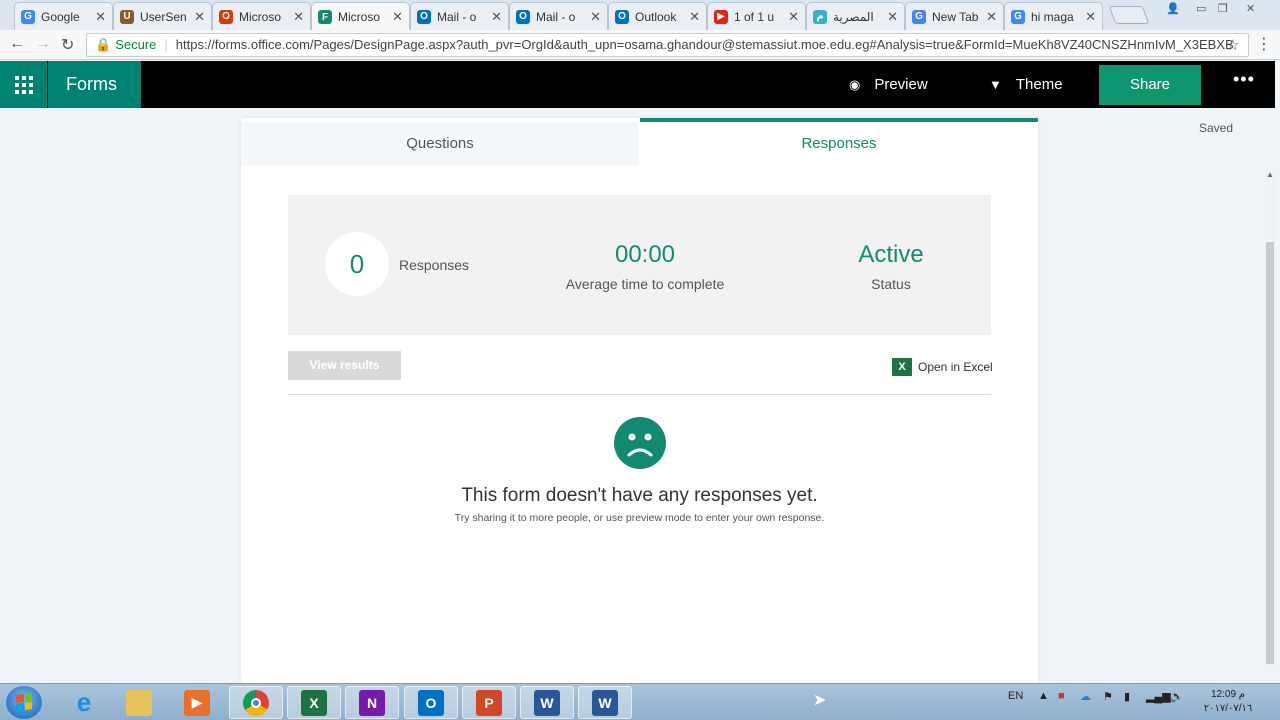 Image resolution: width=1280 pixels, height=720 pixels. Describe the element at coordinates (995, 84) in the screenshot. I see `paint-brush-icon: ▼` at that location.